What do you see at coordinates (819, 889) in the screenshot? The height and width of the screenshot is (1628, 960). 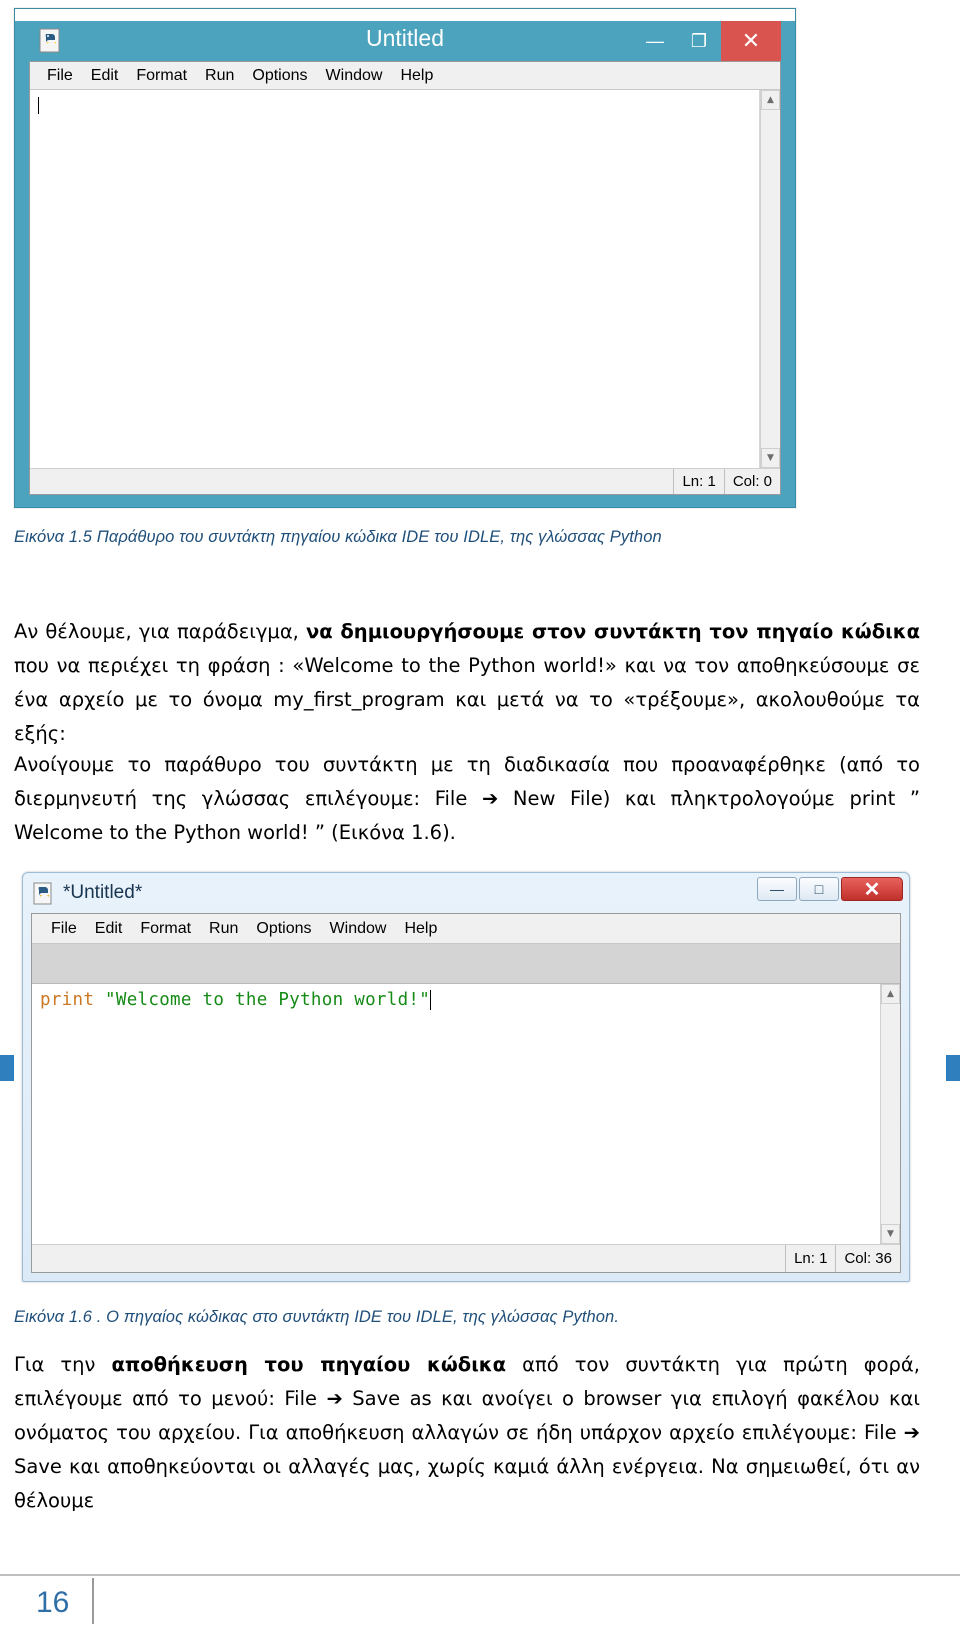 I see `maximize-button: □` at bounding box center [819, 889].